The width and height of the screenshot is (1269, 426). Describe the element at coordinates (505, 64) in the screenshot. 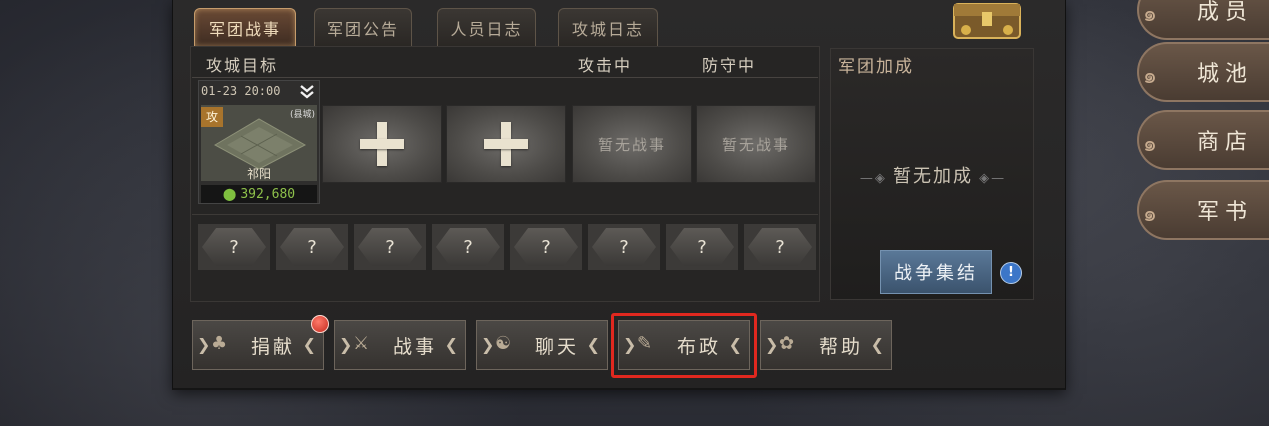

I see `war-table-header: 攻城目标 攻击中 防守中` at that location.